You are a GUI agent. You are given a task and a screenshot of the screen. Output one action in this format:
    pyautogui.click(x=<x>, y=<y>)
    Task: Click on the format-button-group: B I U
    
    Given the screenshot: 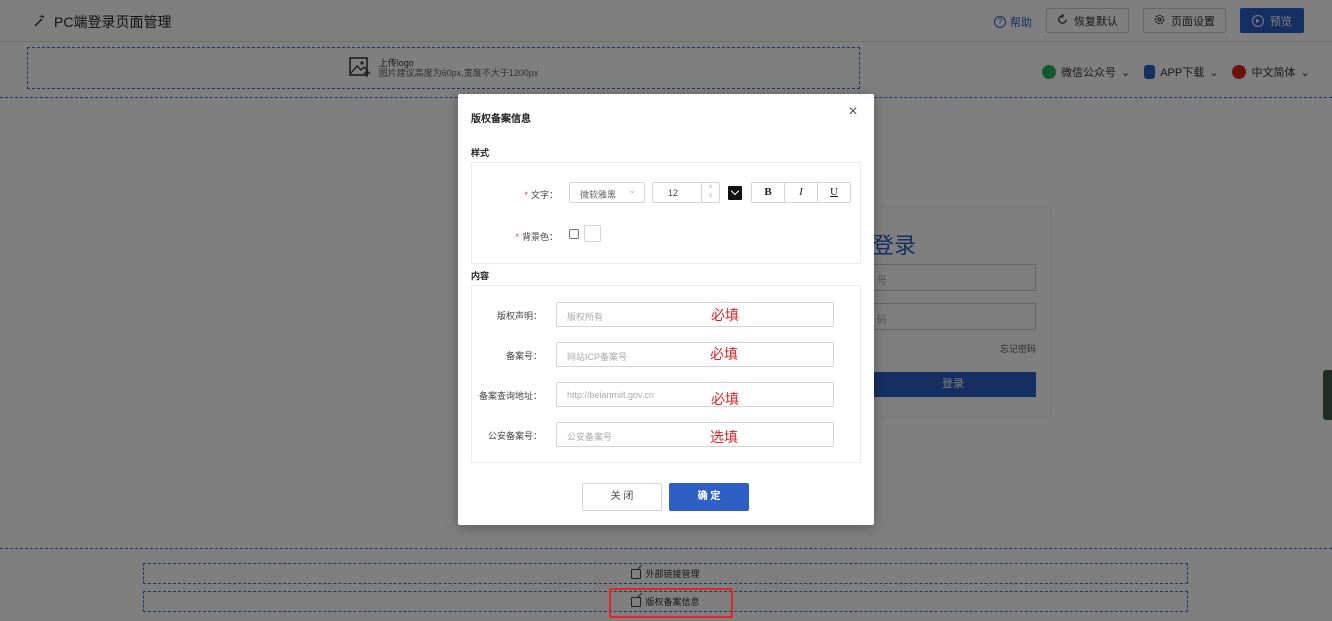 What is the action you would take?
    pyautogui.click(x=801, y=192)
    